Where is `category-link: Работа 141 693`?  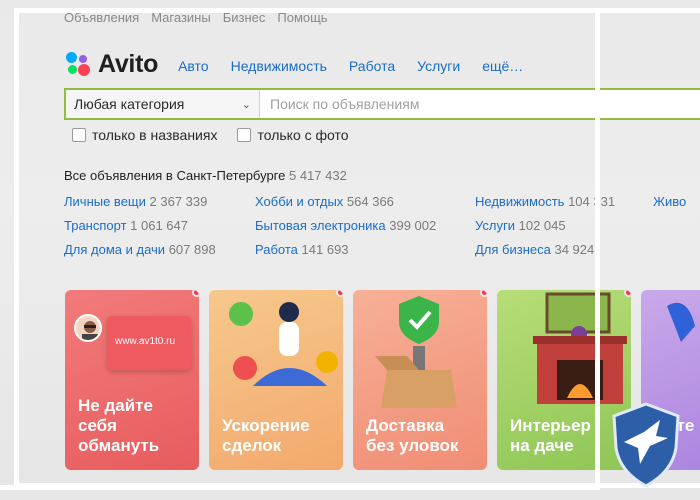
category-link: Работа 141 693 is located at coordinates (302, 249).